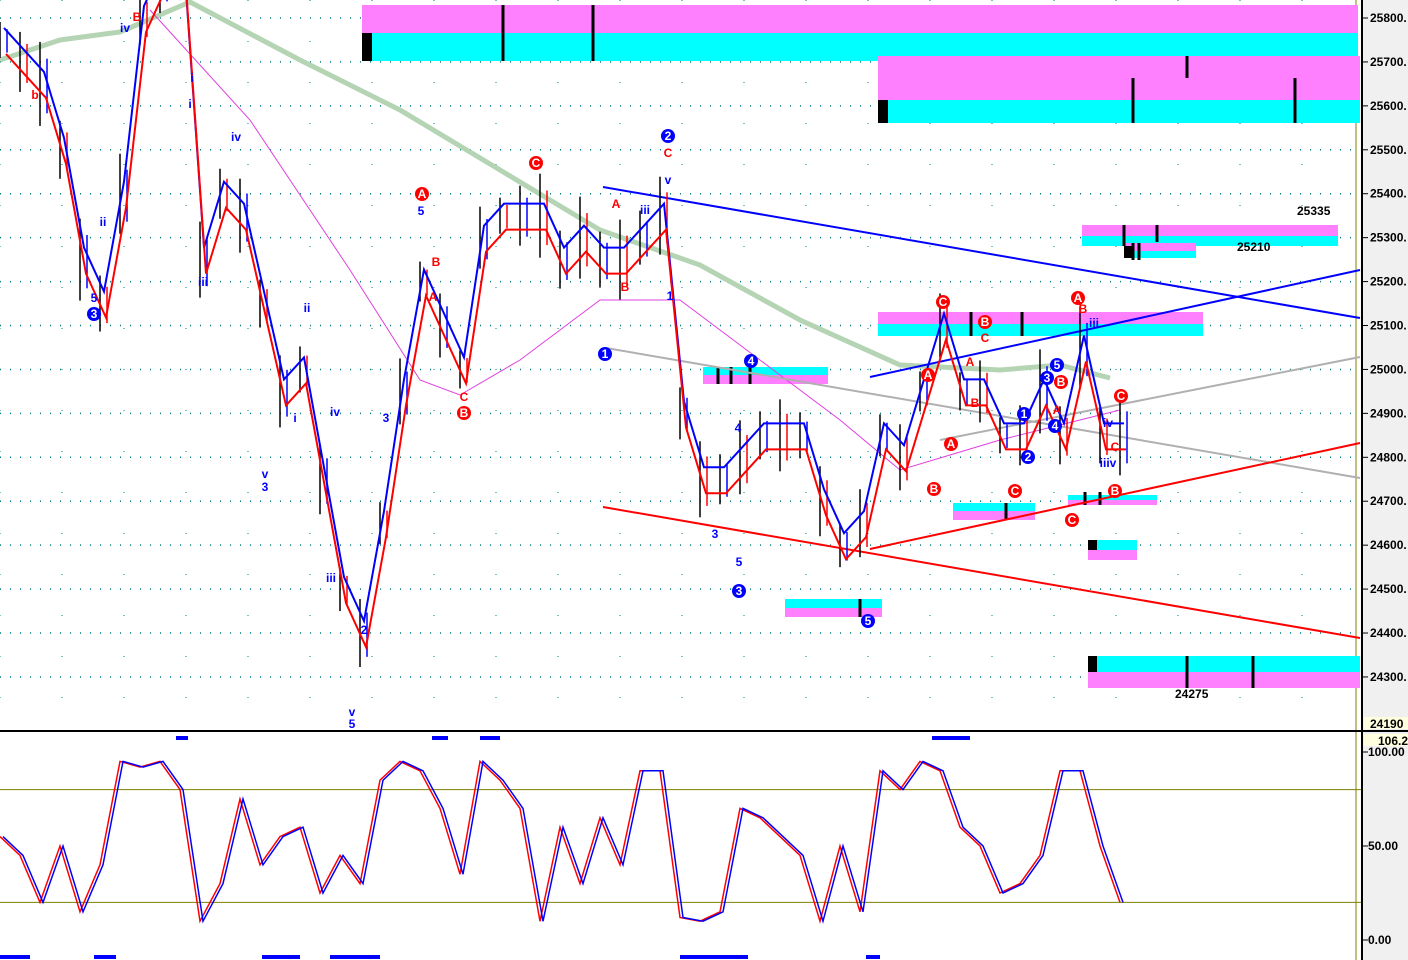  What do you see at coordinates (1388, 457) in the screenshot?
I see `price-tick-label: 24800.` at bounding box center [1388, 457].